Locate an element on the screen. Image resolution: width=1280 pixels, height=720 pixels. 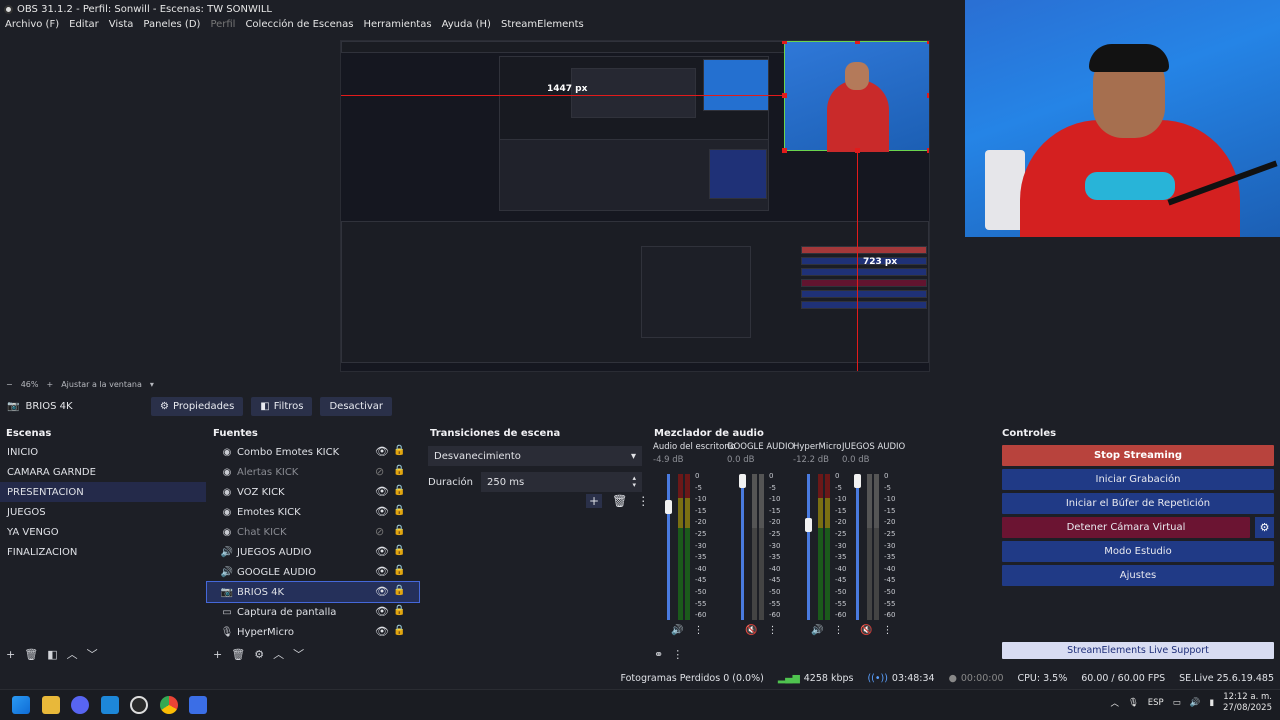
zoom-out-button: − is located at coordinates (9, 384).